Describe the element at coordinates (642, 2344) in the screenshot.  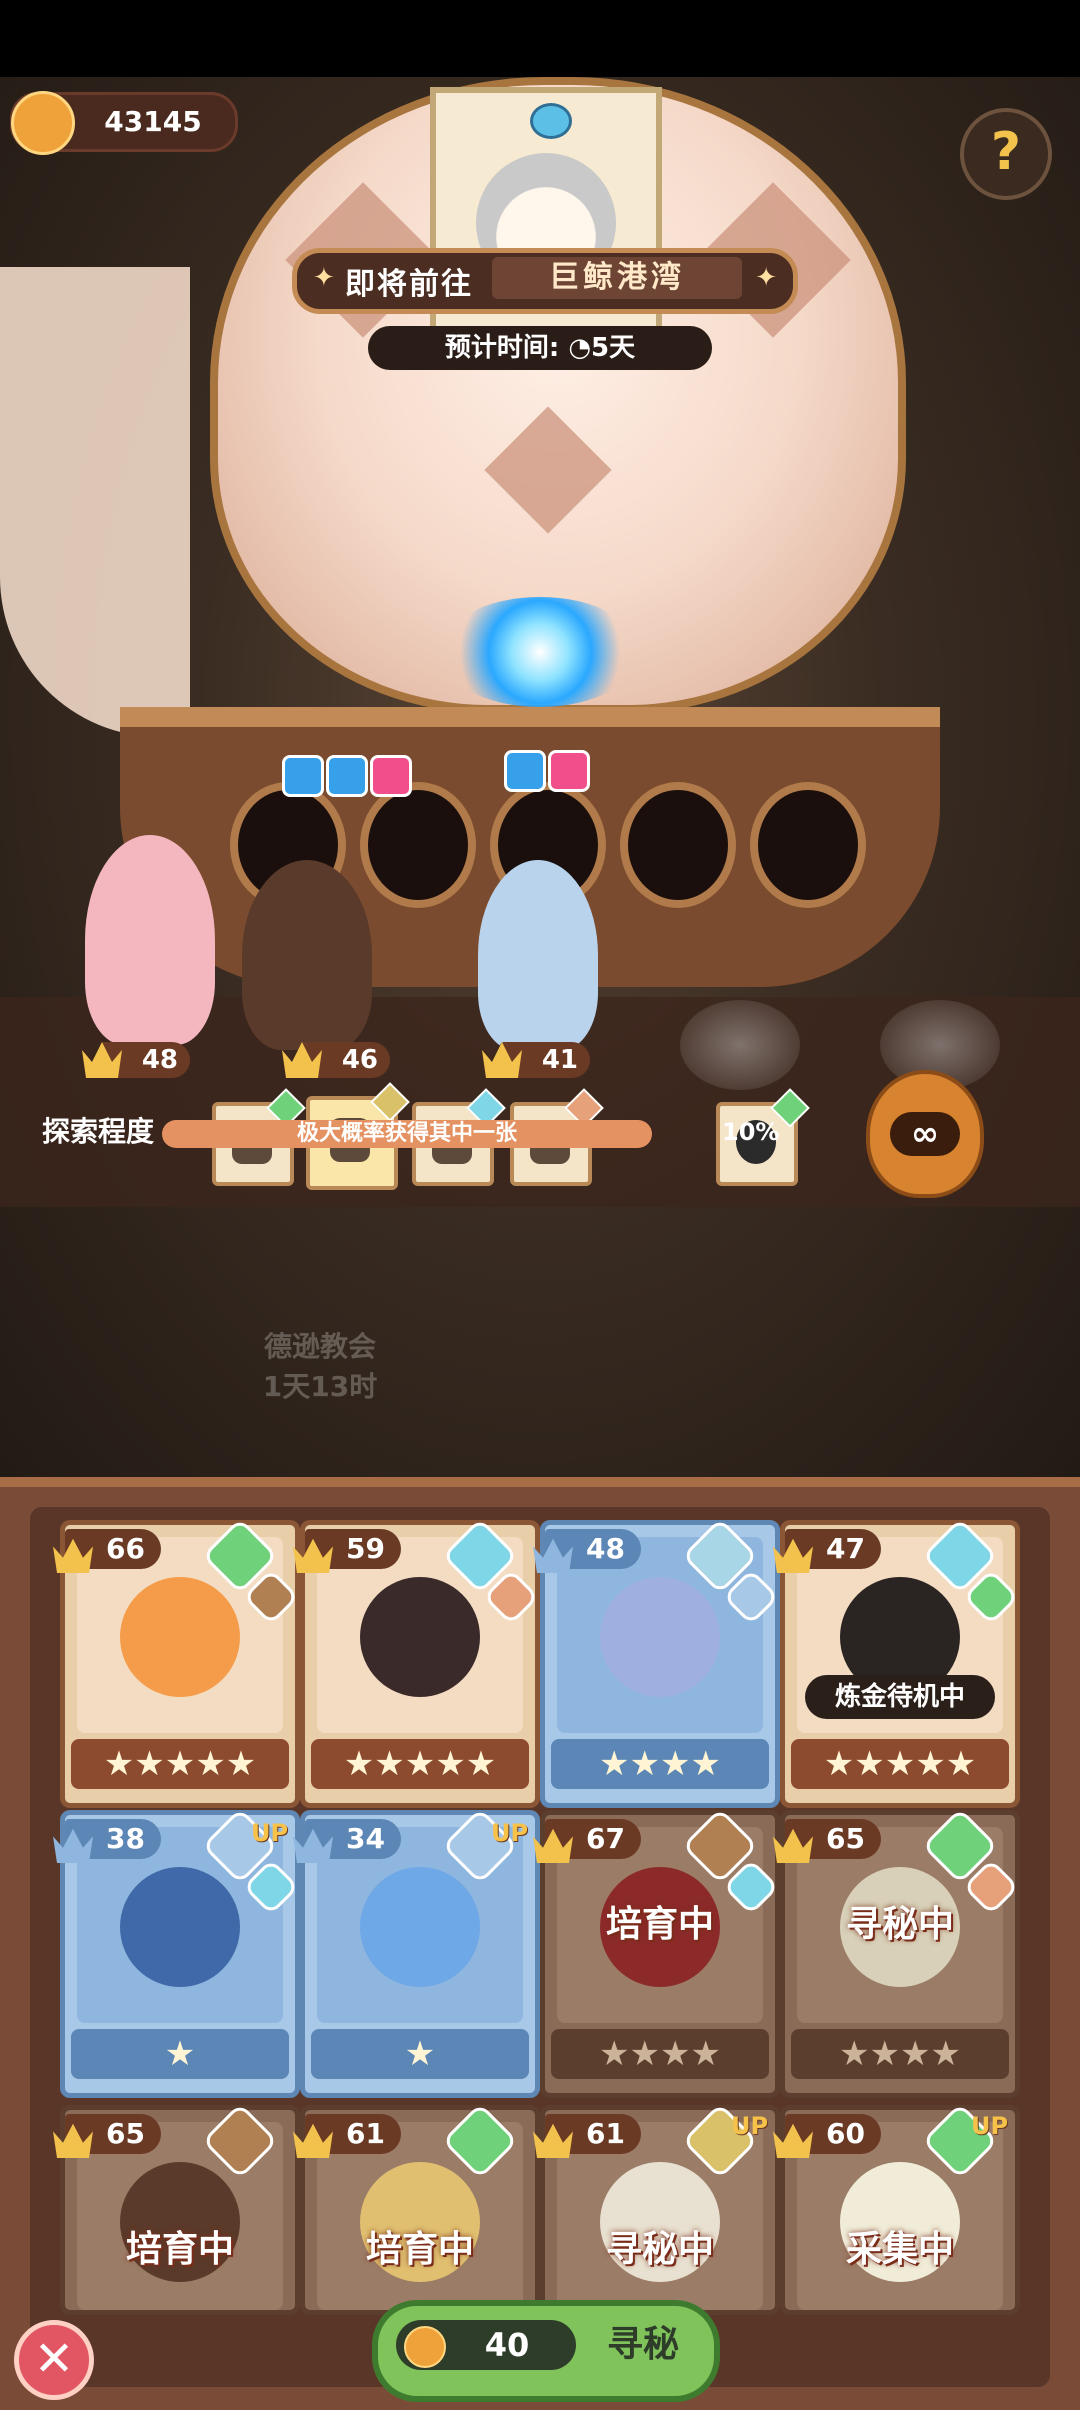
I see `seek-label: 寻秘` at that location.